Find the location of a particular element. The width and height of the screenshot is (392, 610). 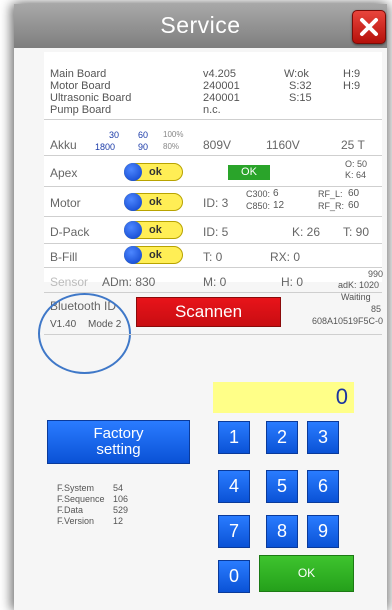

dpack-k-value: K: 26 is located at coordinates (306, 232).